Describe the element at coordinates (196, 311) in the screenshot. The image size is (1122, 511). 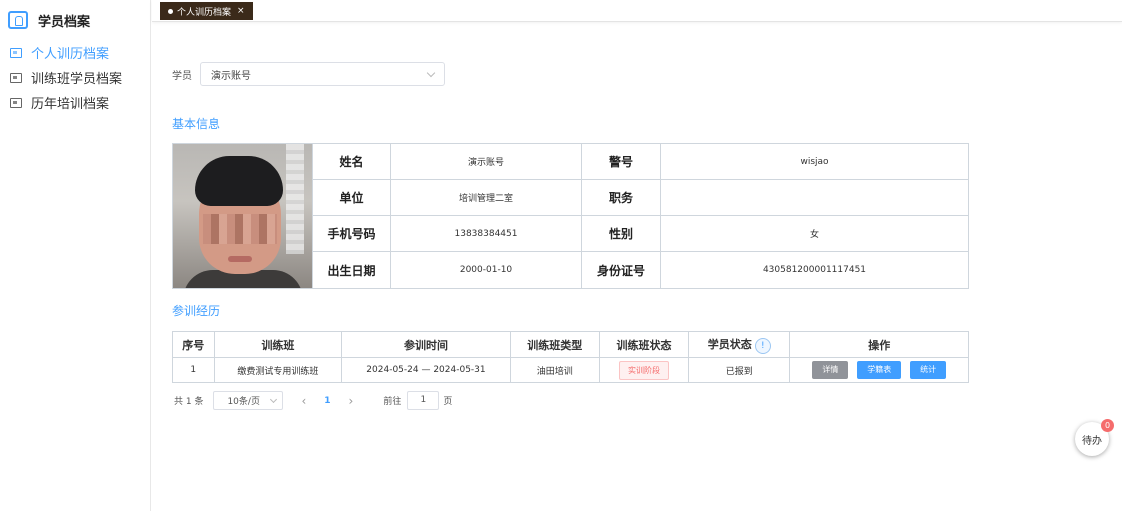
I see `experience-title: 参训经历` at that location.